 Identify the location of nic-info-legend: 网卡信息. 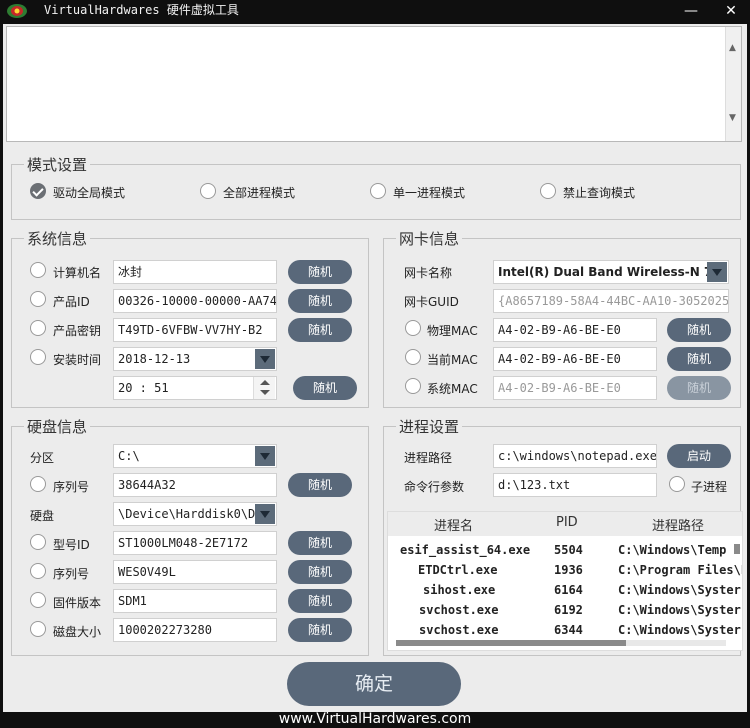
(429, 238).